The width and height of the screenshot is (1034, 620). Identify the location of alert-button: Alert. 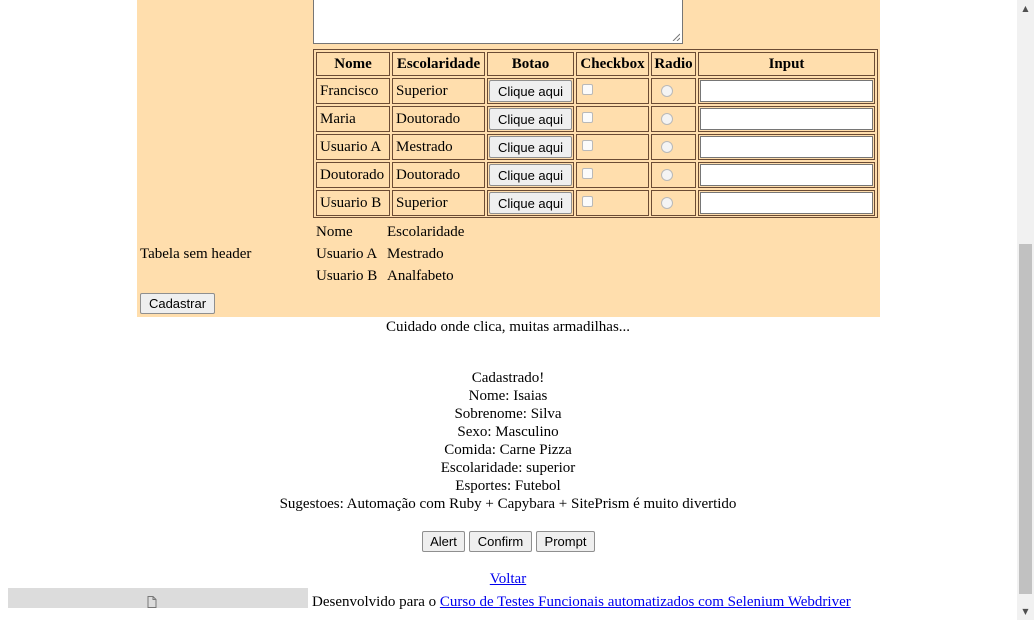
(443, 541).